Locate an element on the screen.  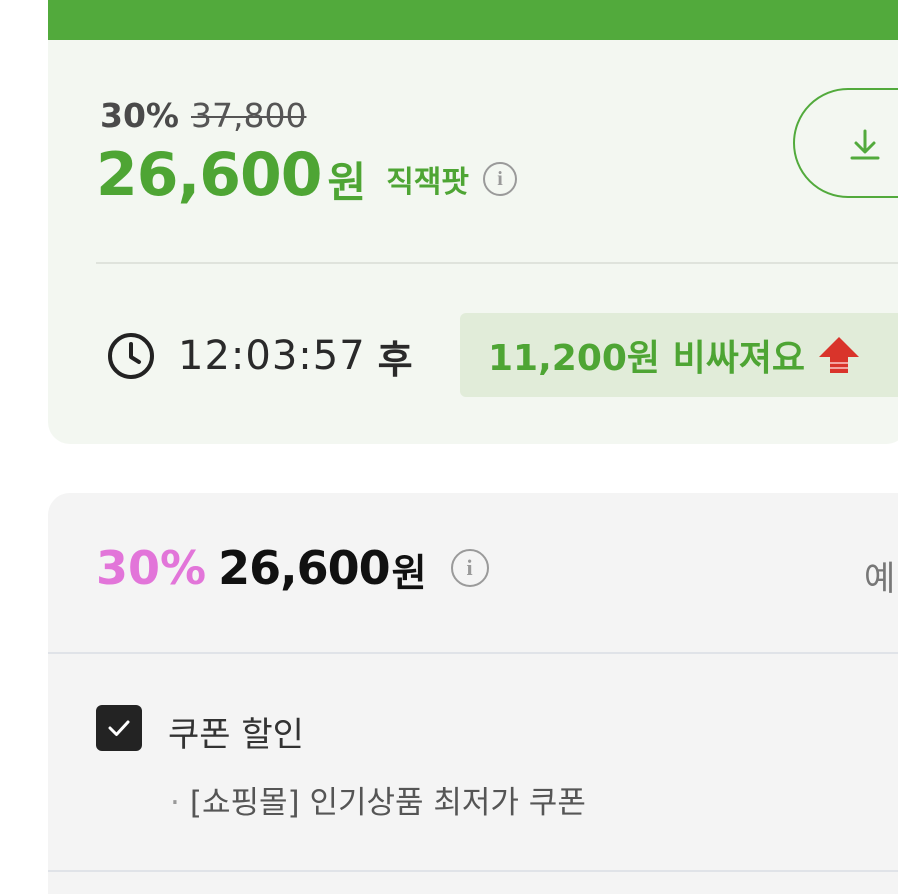
countdown-timer: 12:03:57 후 is located at coordinates (259, 356).